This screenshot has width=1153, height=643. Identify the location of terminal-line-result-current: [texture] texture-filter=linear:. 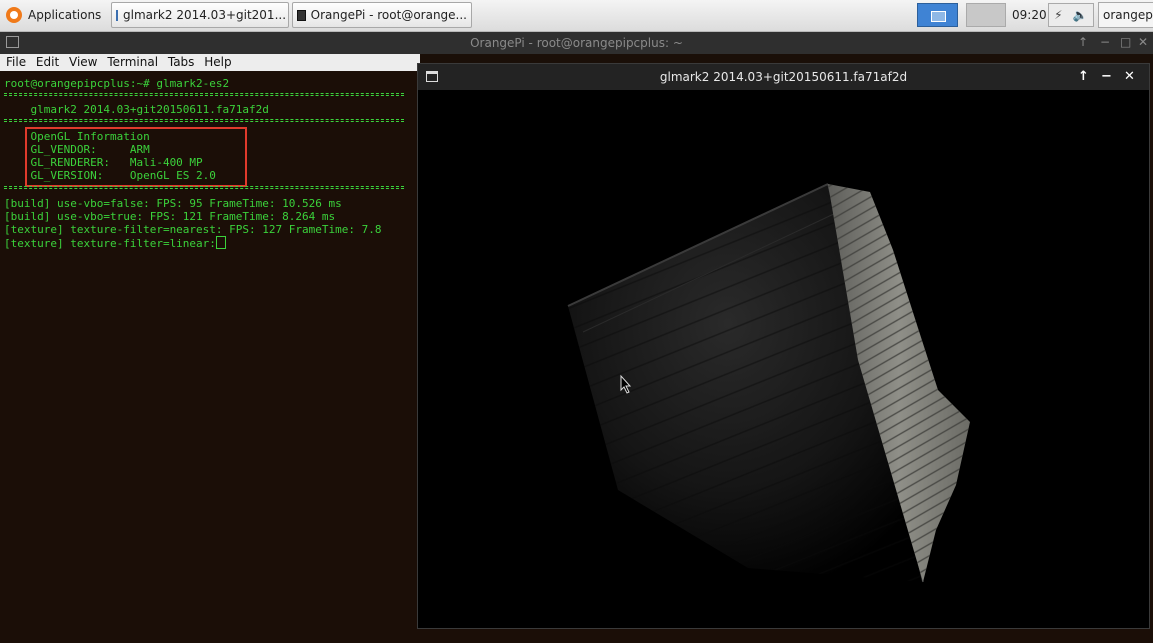
(115, 243).